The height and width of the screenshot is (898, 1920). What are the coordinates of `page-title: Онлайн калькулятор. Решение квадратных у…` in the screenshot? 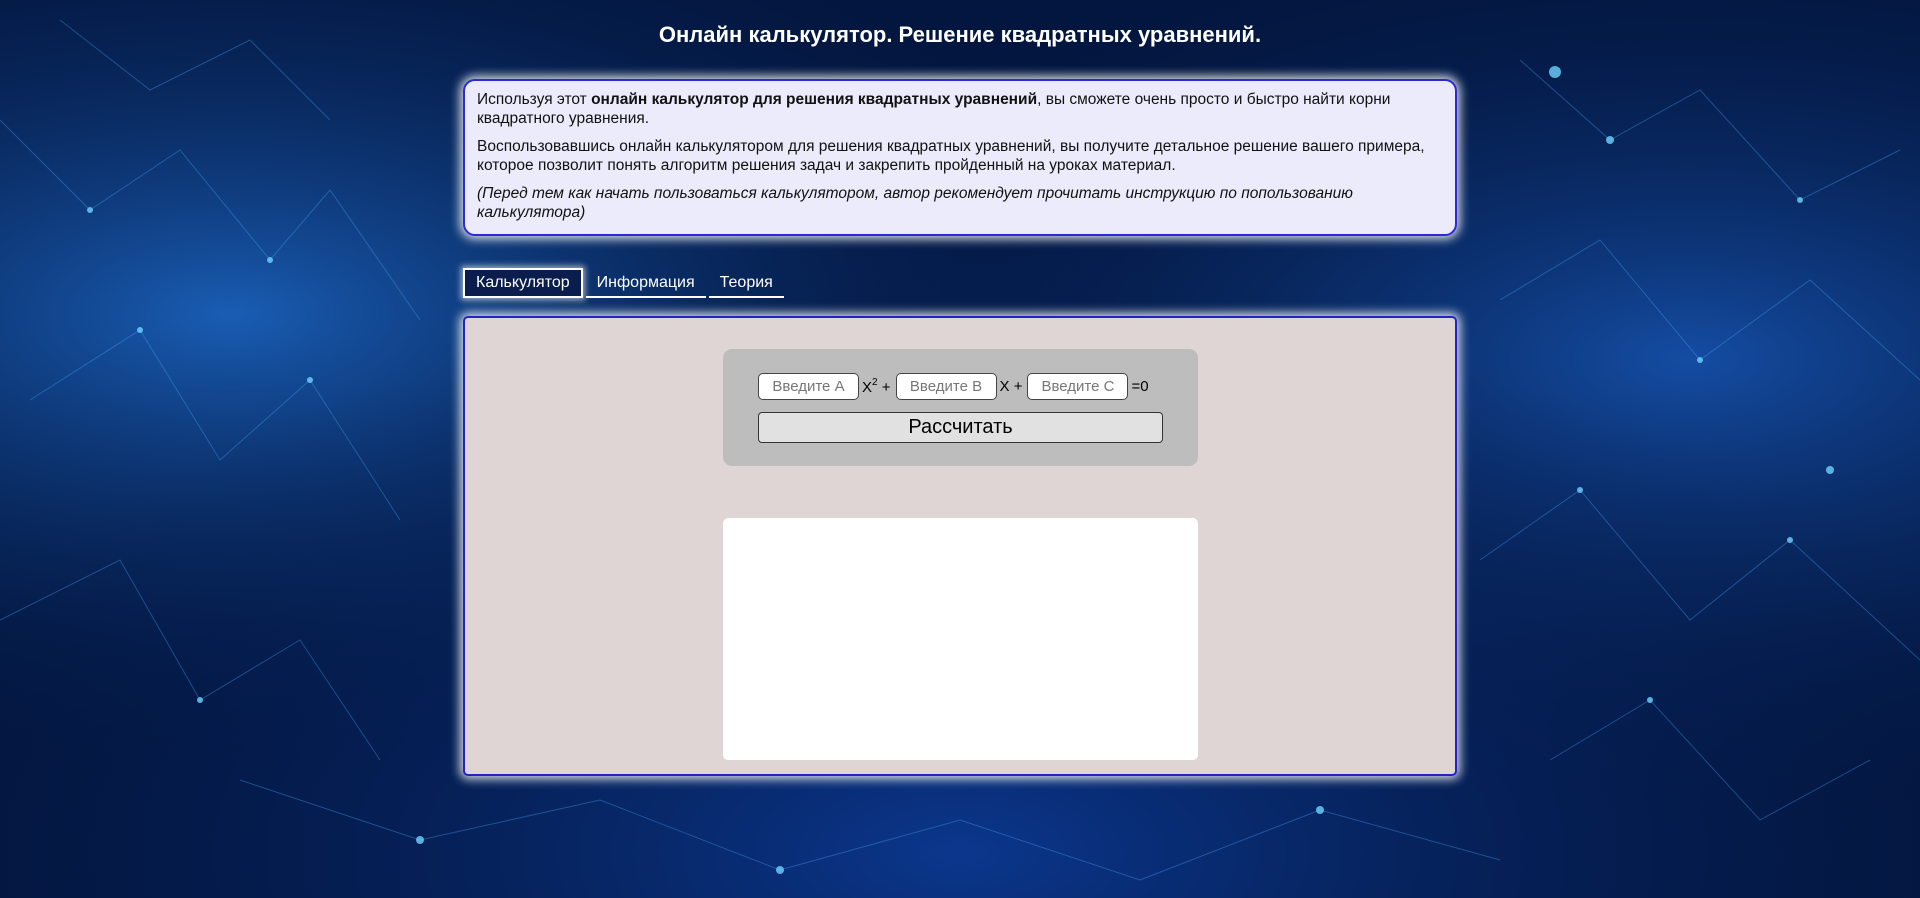 It's located at (960, 34).